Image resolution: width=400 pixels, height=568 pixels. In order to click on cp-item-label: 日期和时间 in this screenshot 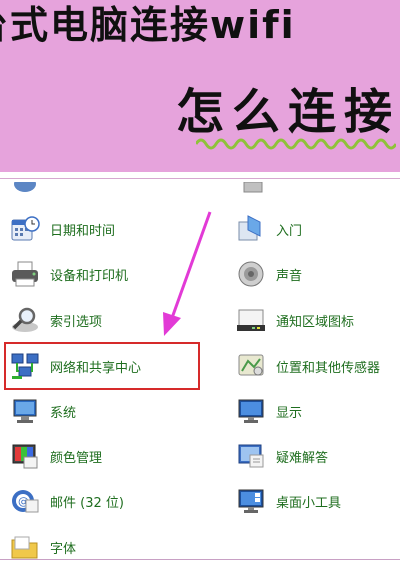, I will do `click(83, 231)`.